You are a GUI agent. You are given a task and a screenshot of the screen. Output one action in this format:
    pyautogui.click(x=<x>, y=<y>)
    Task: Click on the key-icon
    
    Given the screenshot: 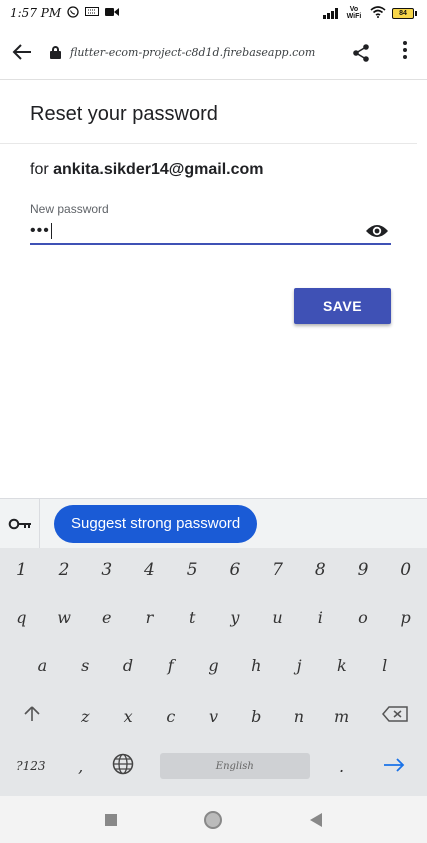 What is the action you would take?
    pyautogui.click(x=19, y=523)
    